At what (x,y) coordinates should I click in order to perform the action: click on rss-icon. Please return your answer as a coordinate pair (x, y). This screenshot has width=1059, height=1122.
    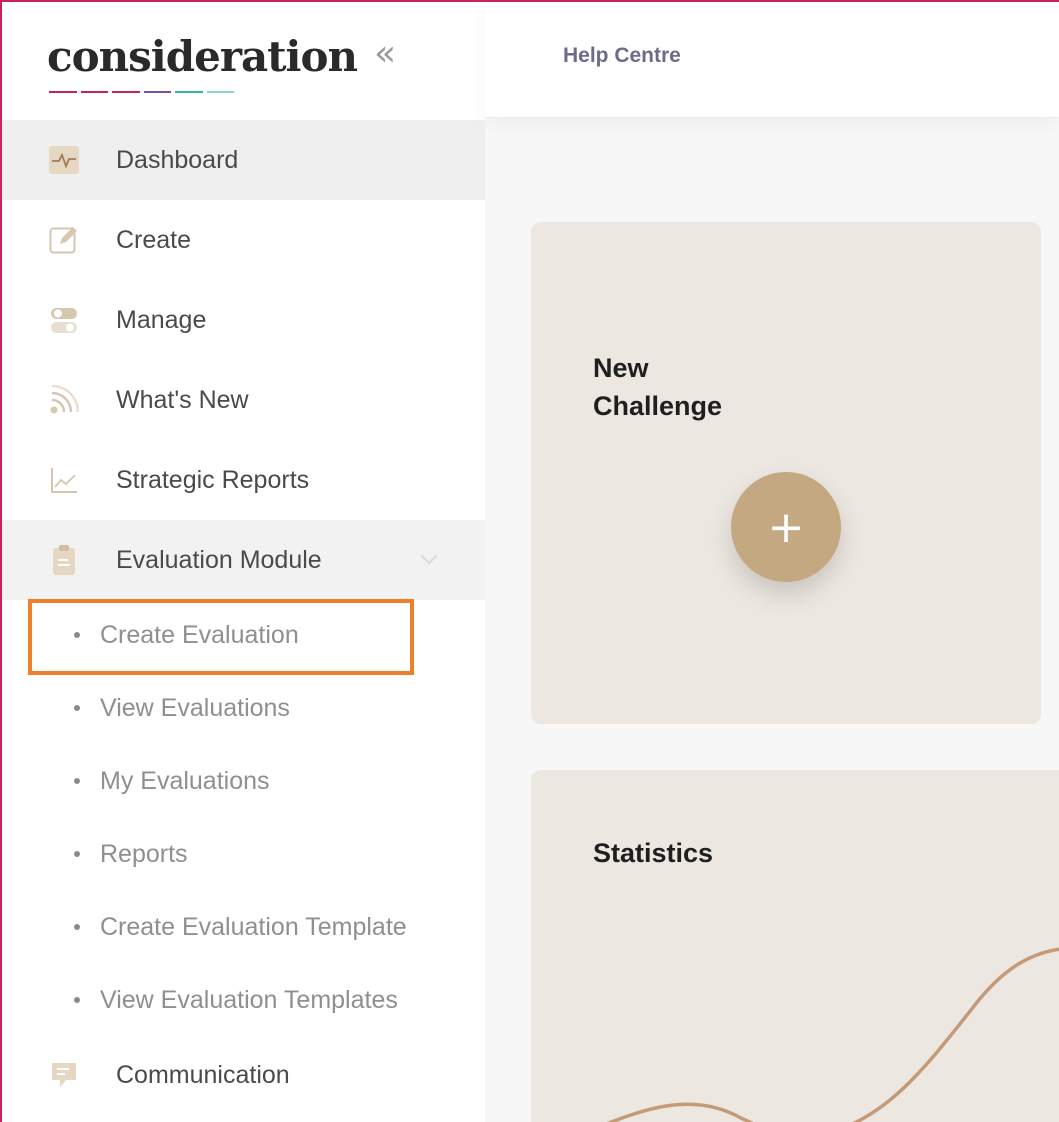
    Looking at the image, I should click on (64, 400).